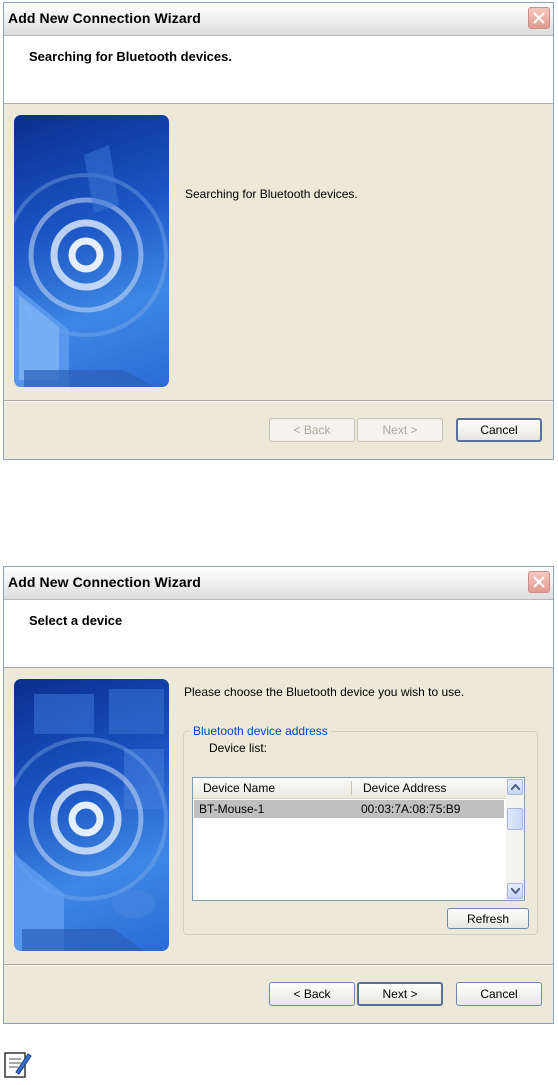 Image resolution: width=558 pixels, height=1085 pixels. Describe the element at coordinates (271, 194) in the screenshot. I see `status-message: Searching for Bluetooth devices.` at that location.